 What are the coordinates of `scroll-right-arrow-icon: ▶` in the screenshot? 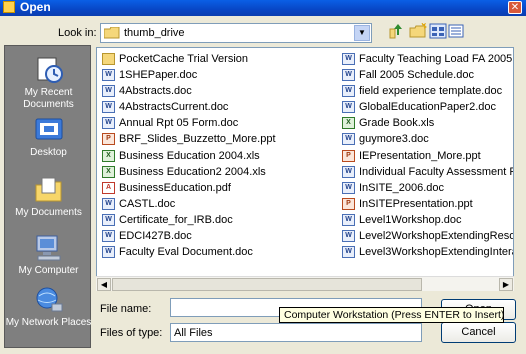 It's located at (506, 284).